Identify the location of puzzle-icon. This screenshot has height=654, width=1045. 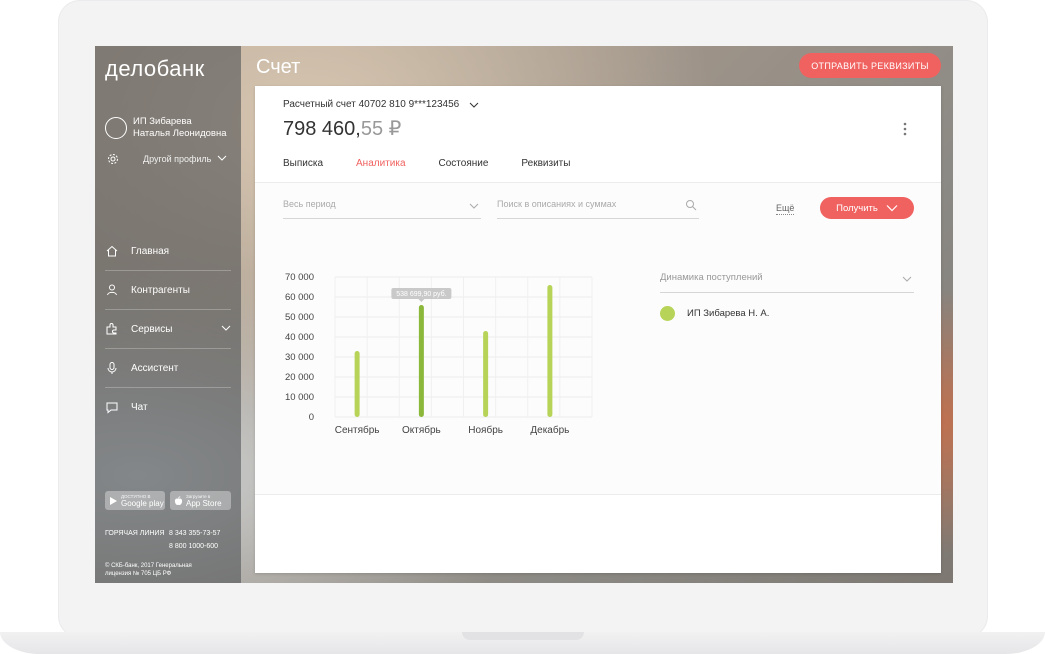
(111, 329).